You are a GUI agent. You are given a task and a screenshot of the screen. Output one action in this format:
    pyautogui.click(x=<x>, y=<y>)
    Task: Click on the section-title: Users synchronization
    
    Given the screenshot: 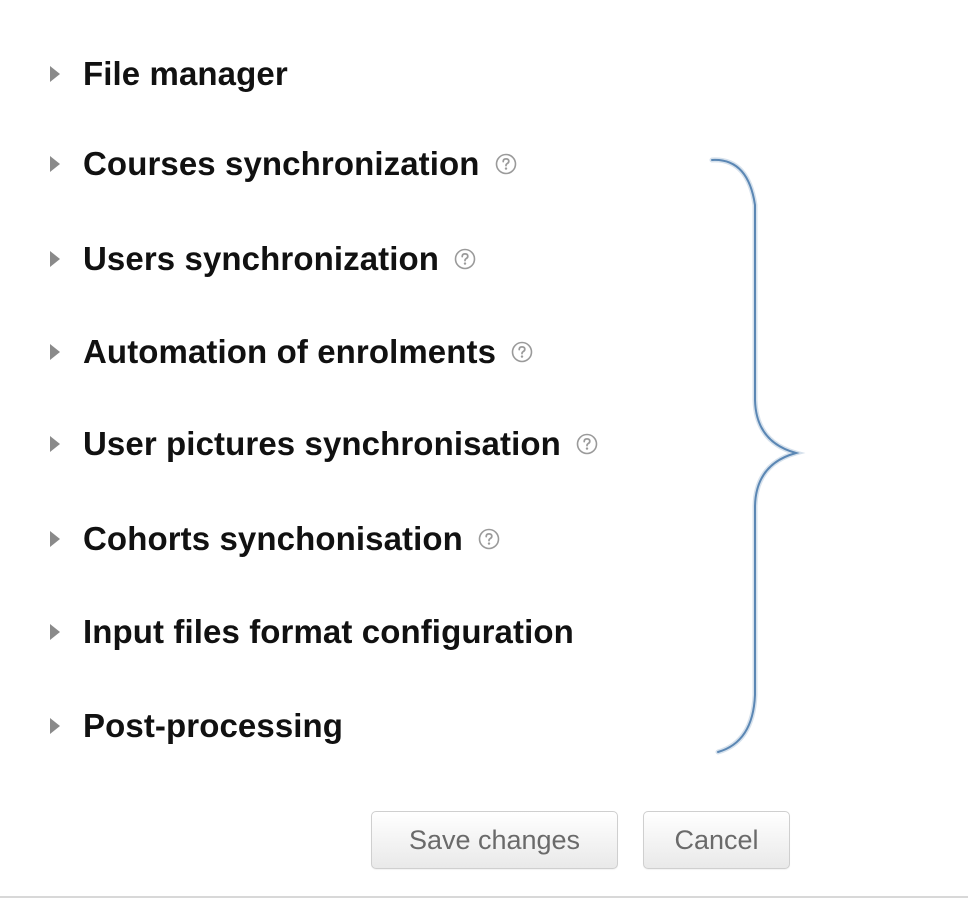 What is the action you would take?
    pyautogui.click(x=261, y=258)
    